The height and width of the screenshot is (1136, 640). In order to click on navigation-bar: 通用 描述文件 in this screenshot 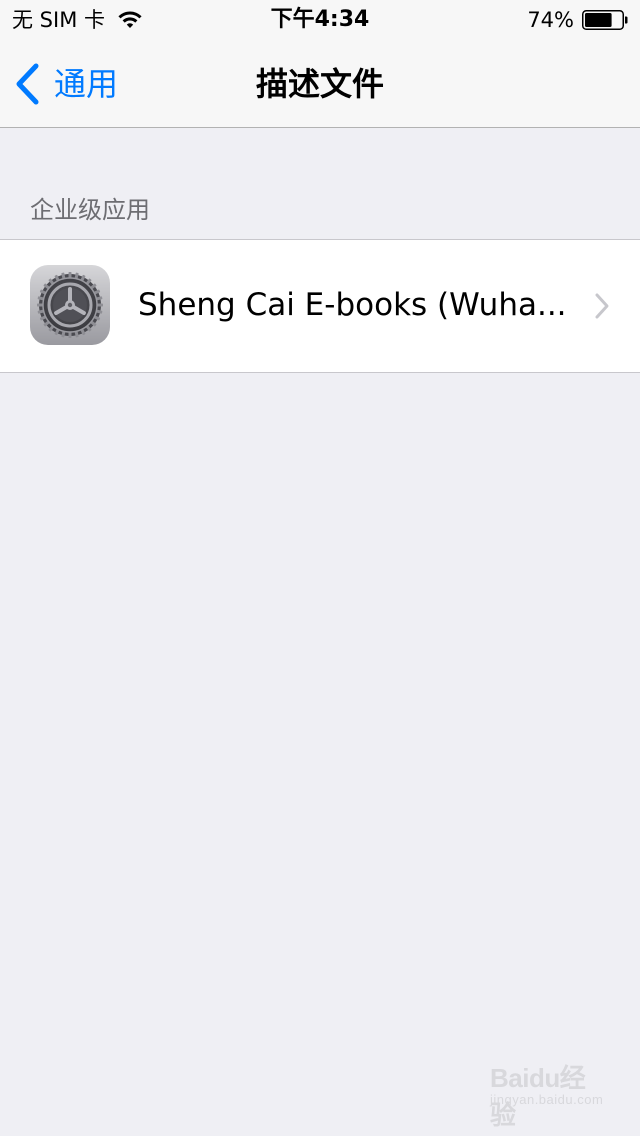, I will do `click(320, 84)`.